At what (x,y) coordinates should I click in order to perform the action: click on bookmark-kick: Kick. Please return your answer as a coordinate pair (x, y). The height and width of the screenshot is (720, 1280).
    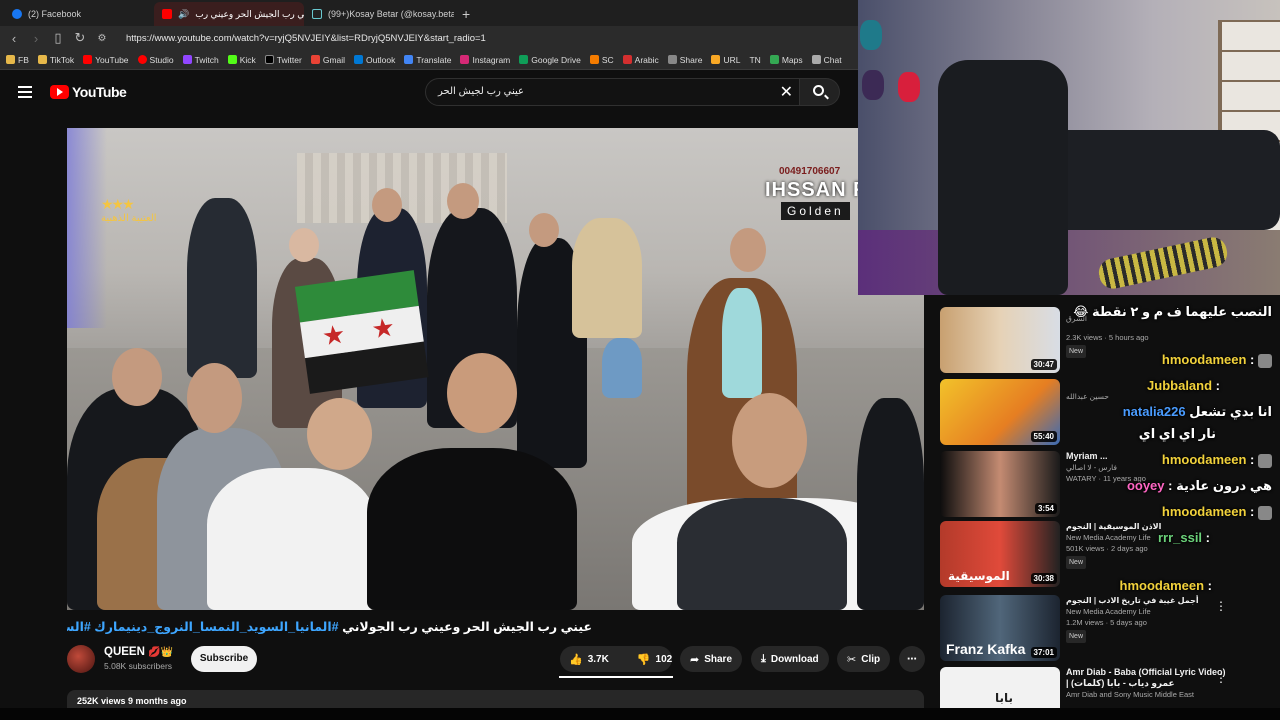
    Looking at the image, I should click on (241, 59).